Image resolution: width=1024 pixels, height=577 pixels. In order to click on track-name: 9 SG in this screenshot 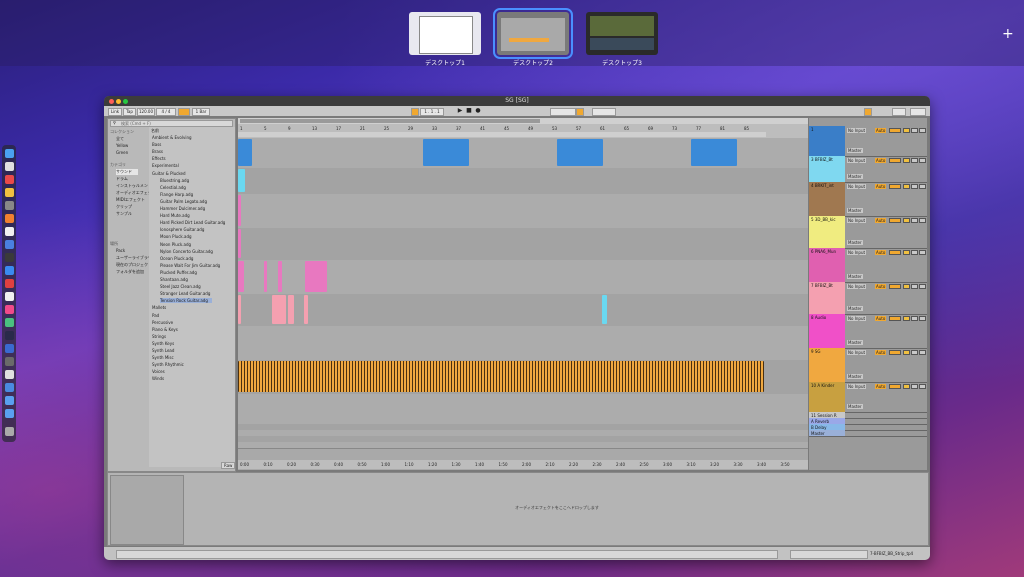, I will do `click(827, 365)`.